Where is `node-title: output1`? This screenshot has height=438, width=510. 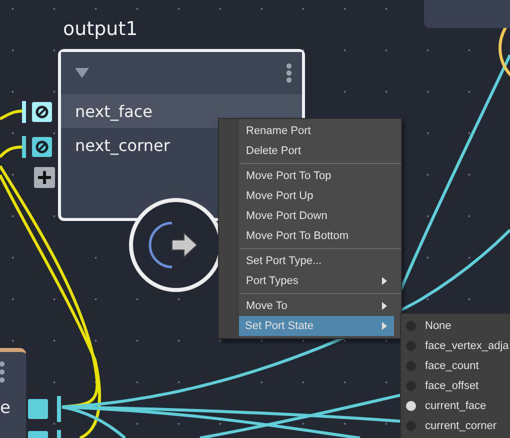
node-title: output1 is located at coordinates (100, 29).